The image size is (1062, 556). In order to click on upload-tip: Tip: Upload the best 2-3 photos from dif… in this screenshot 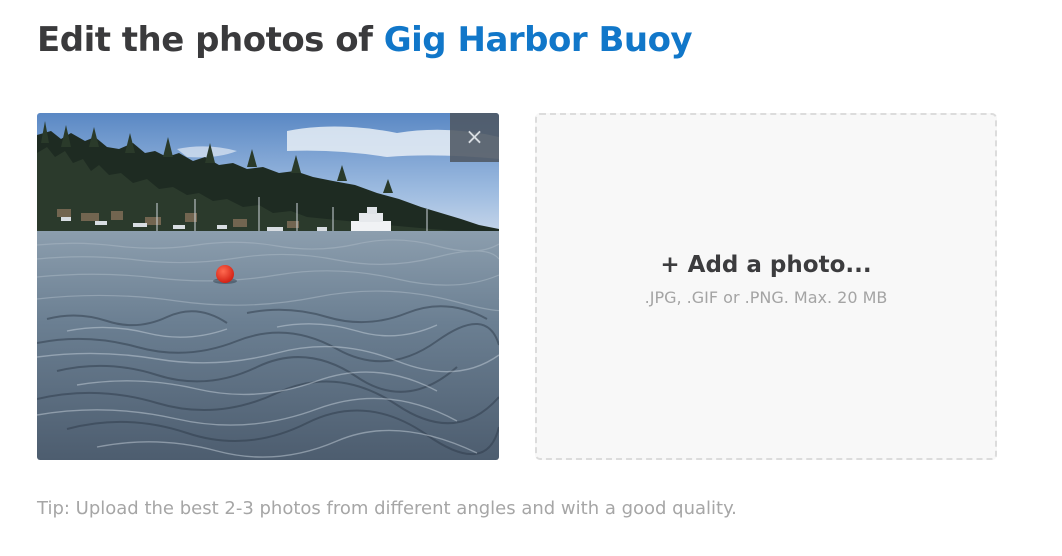, I will do `click(387, 508)`.